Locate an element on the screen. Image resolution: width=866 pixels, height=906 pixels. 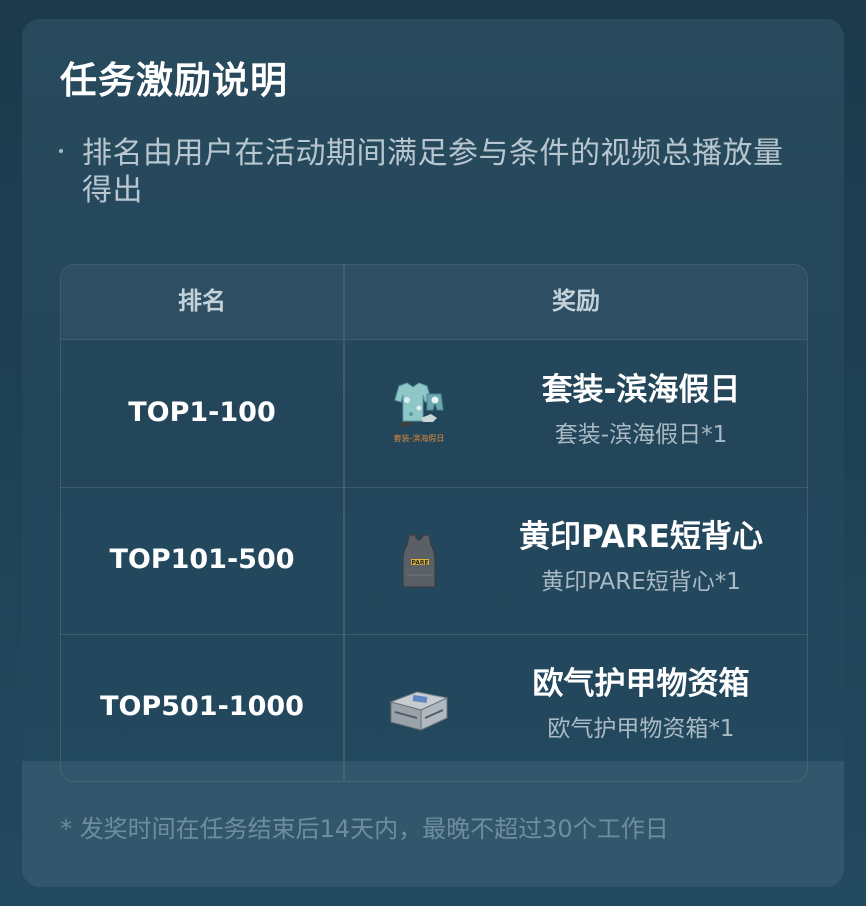
vest-icon-caption: PARE is located at coordinates (419, 563).